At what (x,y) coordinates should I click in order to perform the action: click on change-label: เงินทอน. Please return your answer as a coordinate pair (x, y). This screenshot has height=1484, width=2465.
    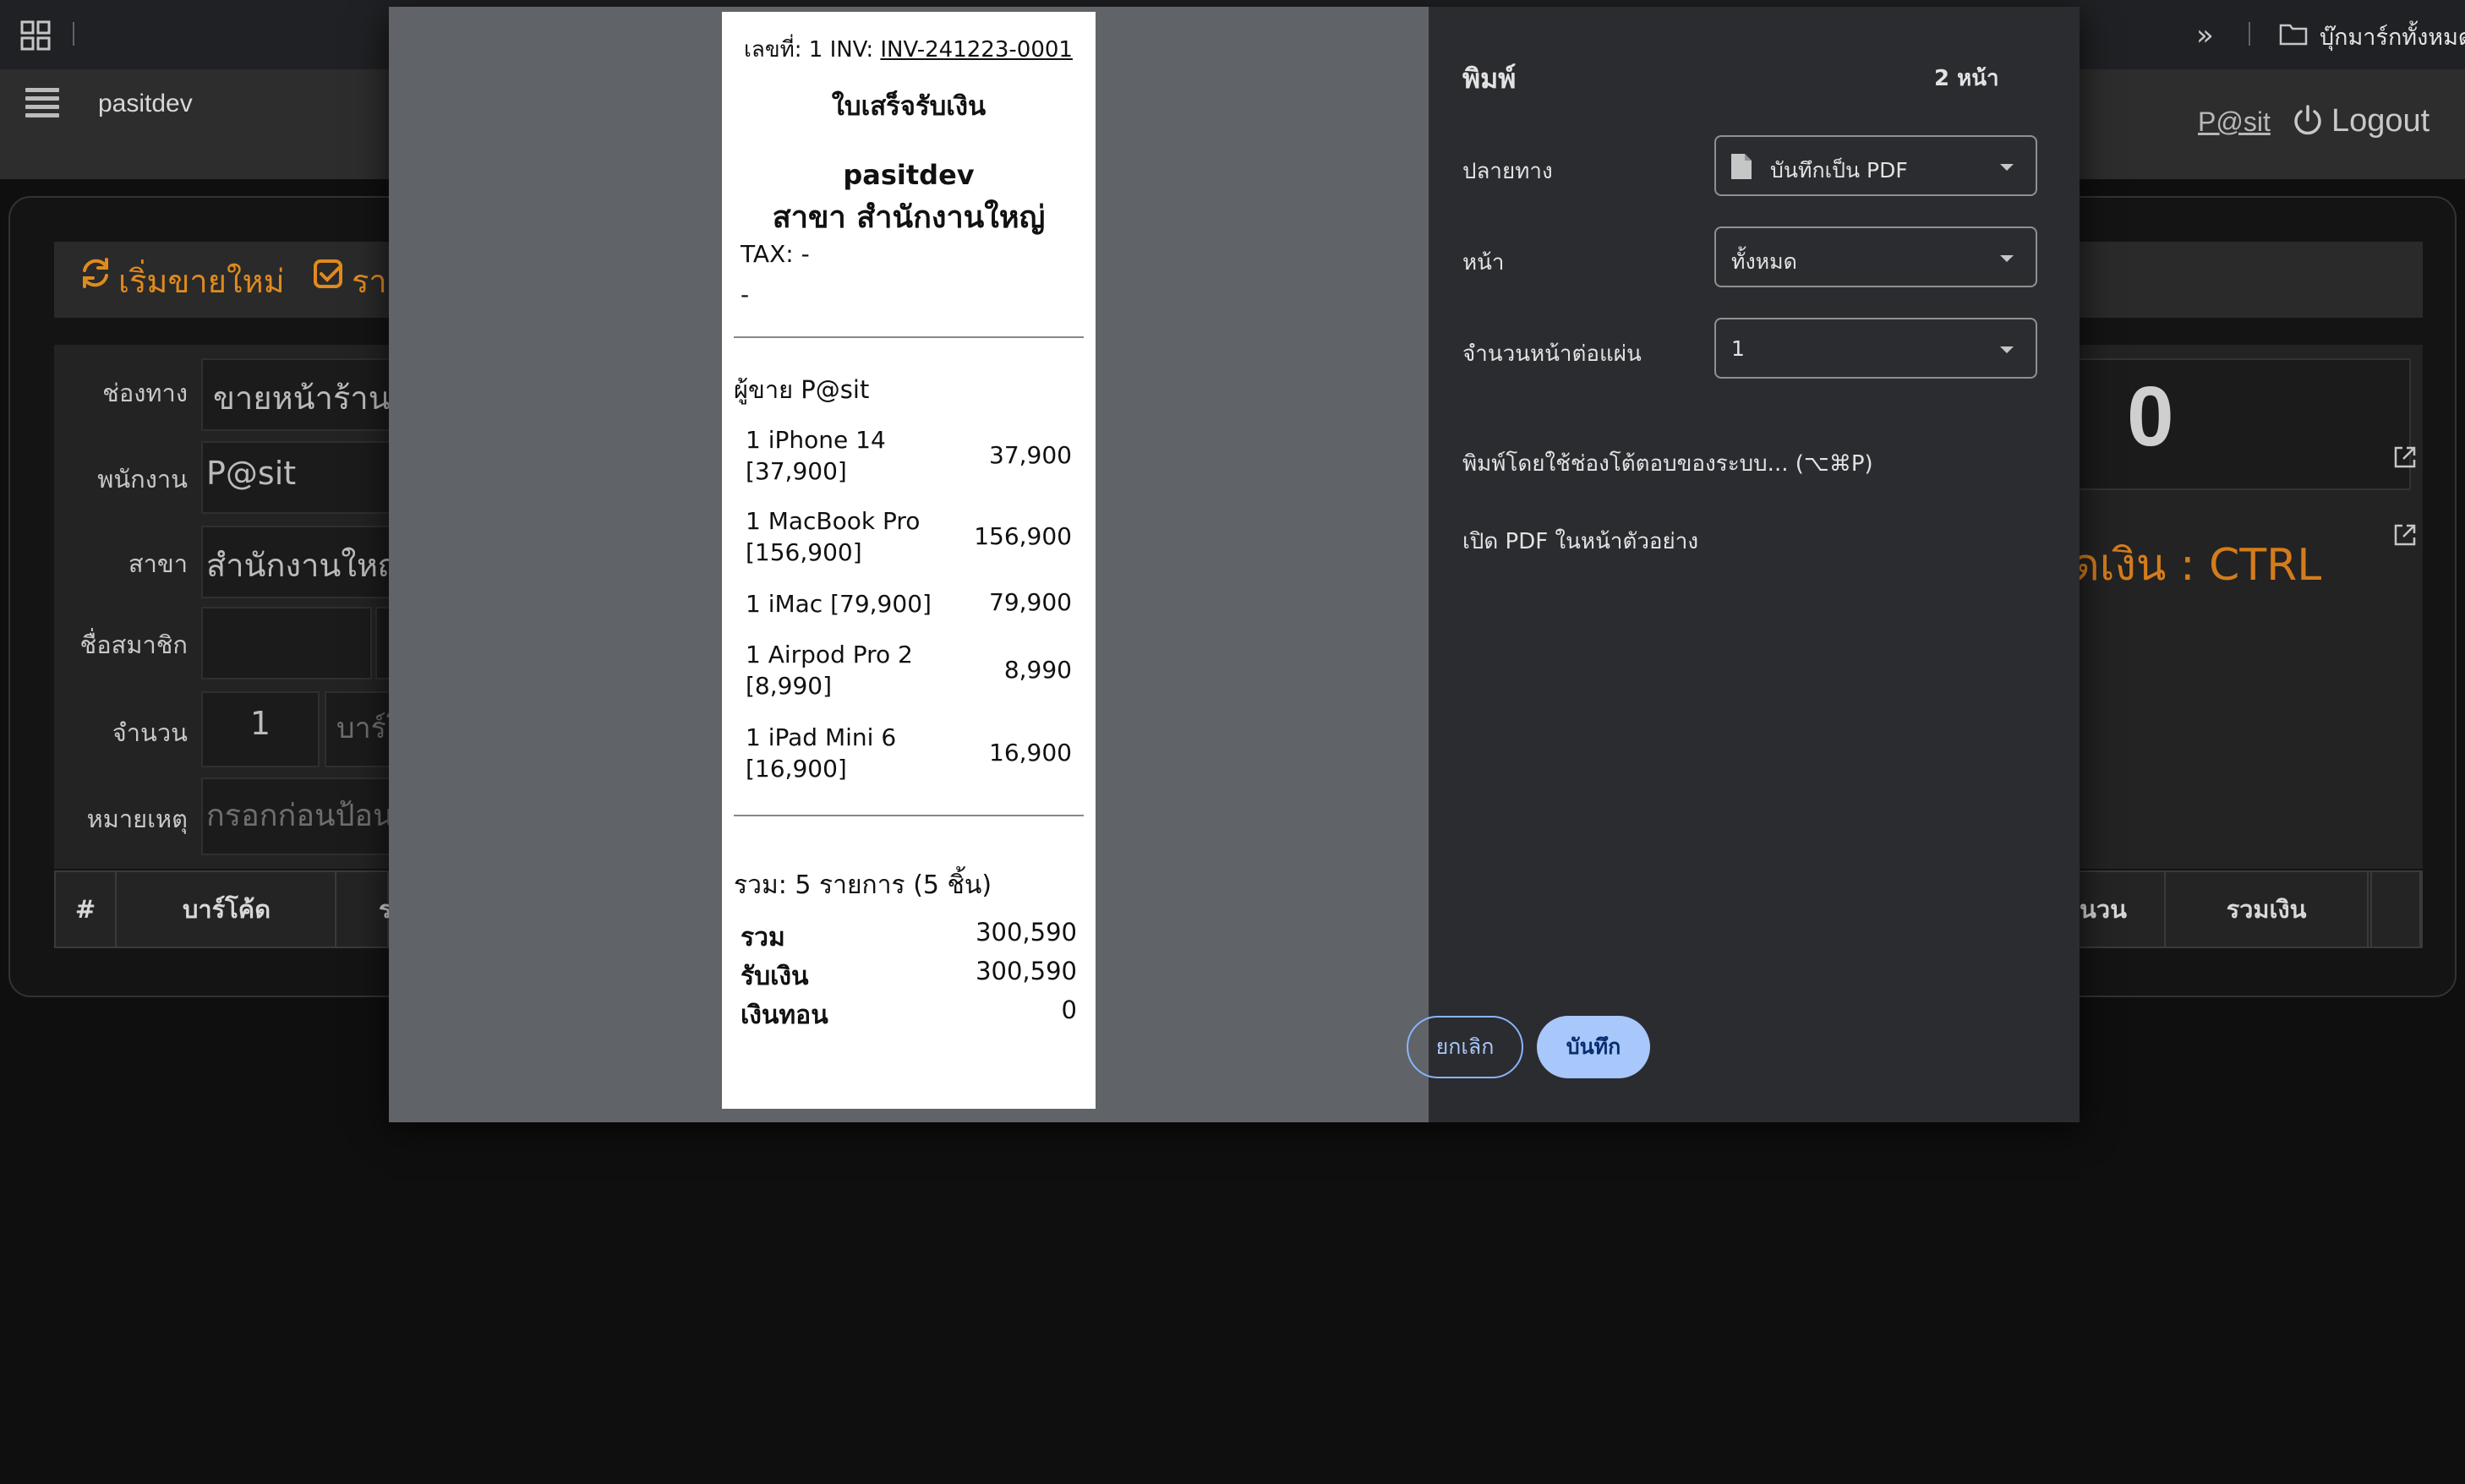
    Looking at the image, I should click on (784, 1015).